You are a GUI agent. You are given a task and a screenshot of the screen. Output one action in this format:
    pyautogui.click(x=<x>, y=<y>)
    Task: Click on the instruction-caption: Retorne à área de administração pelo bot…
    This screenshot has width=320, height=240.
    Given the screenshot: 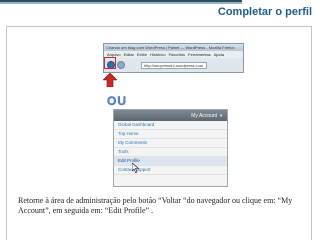 What is the action you would take?
    pyautogui.click(x=155, y=205)
    